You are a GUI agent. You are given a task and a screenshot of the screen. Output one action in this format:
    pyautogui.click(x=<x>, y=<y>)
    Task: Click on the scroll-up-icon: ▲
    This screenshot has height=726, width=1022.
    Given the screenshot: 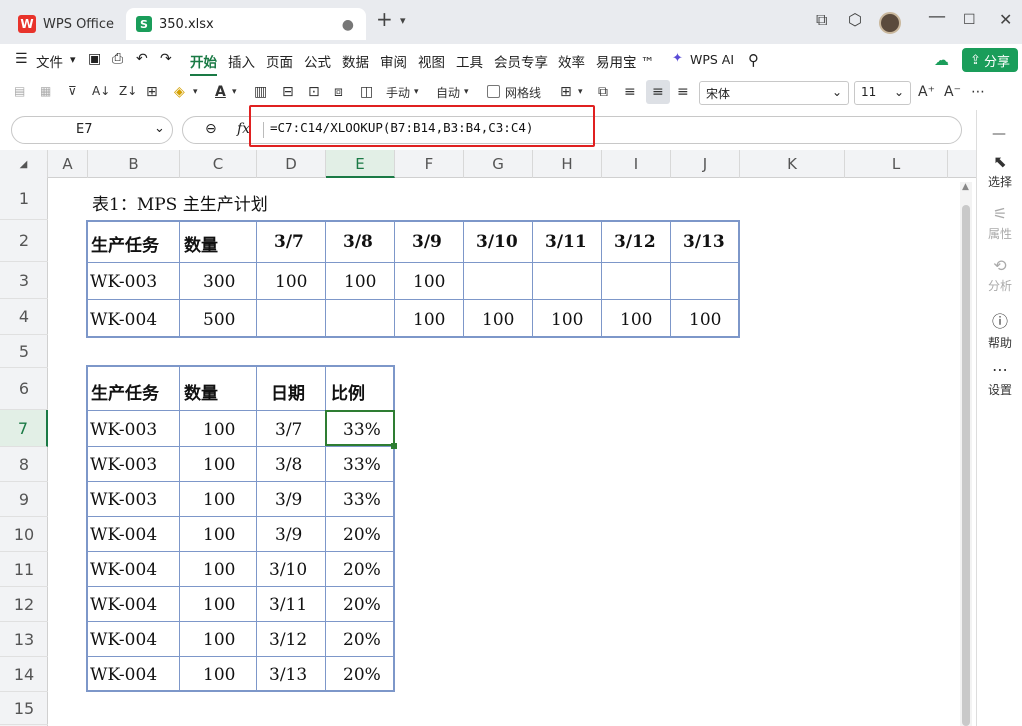 What is the action you would take?
    pyautogui.click(x=965, y=187)
    